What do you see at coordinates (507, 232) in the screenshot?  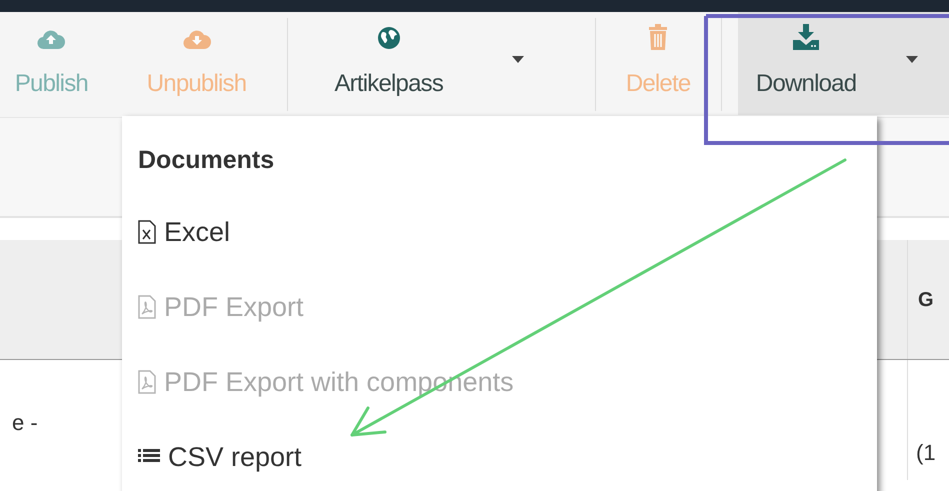 I see `menu-item: Excel` at bounding box center [507, 232].